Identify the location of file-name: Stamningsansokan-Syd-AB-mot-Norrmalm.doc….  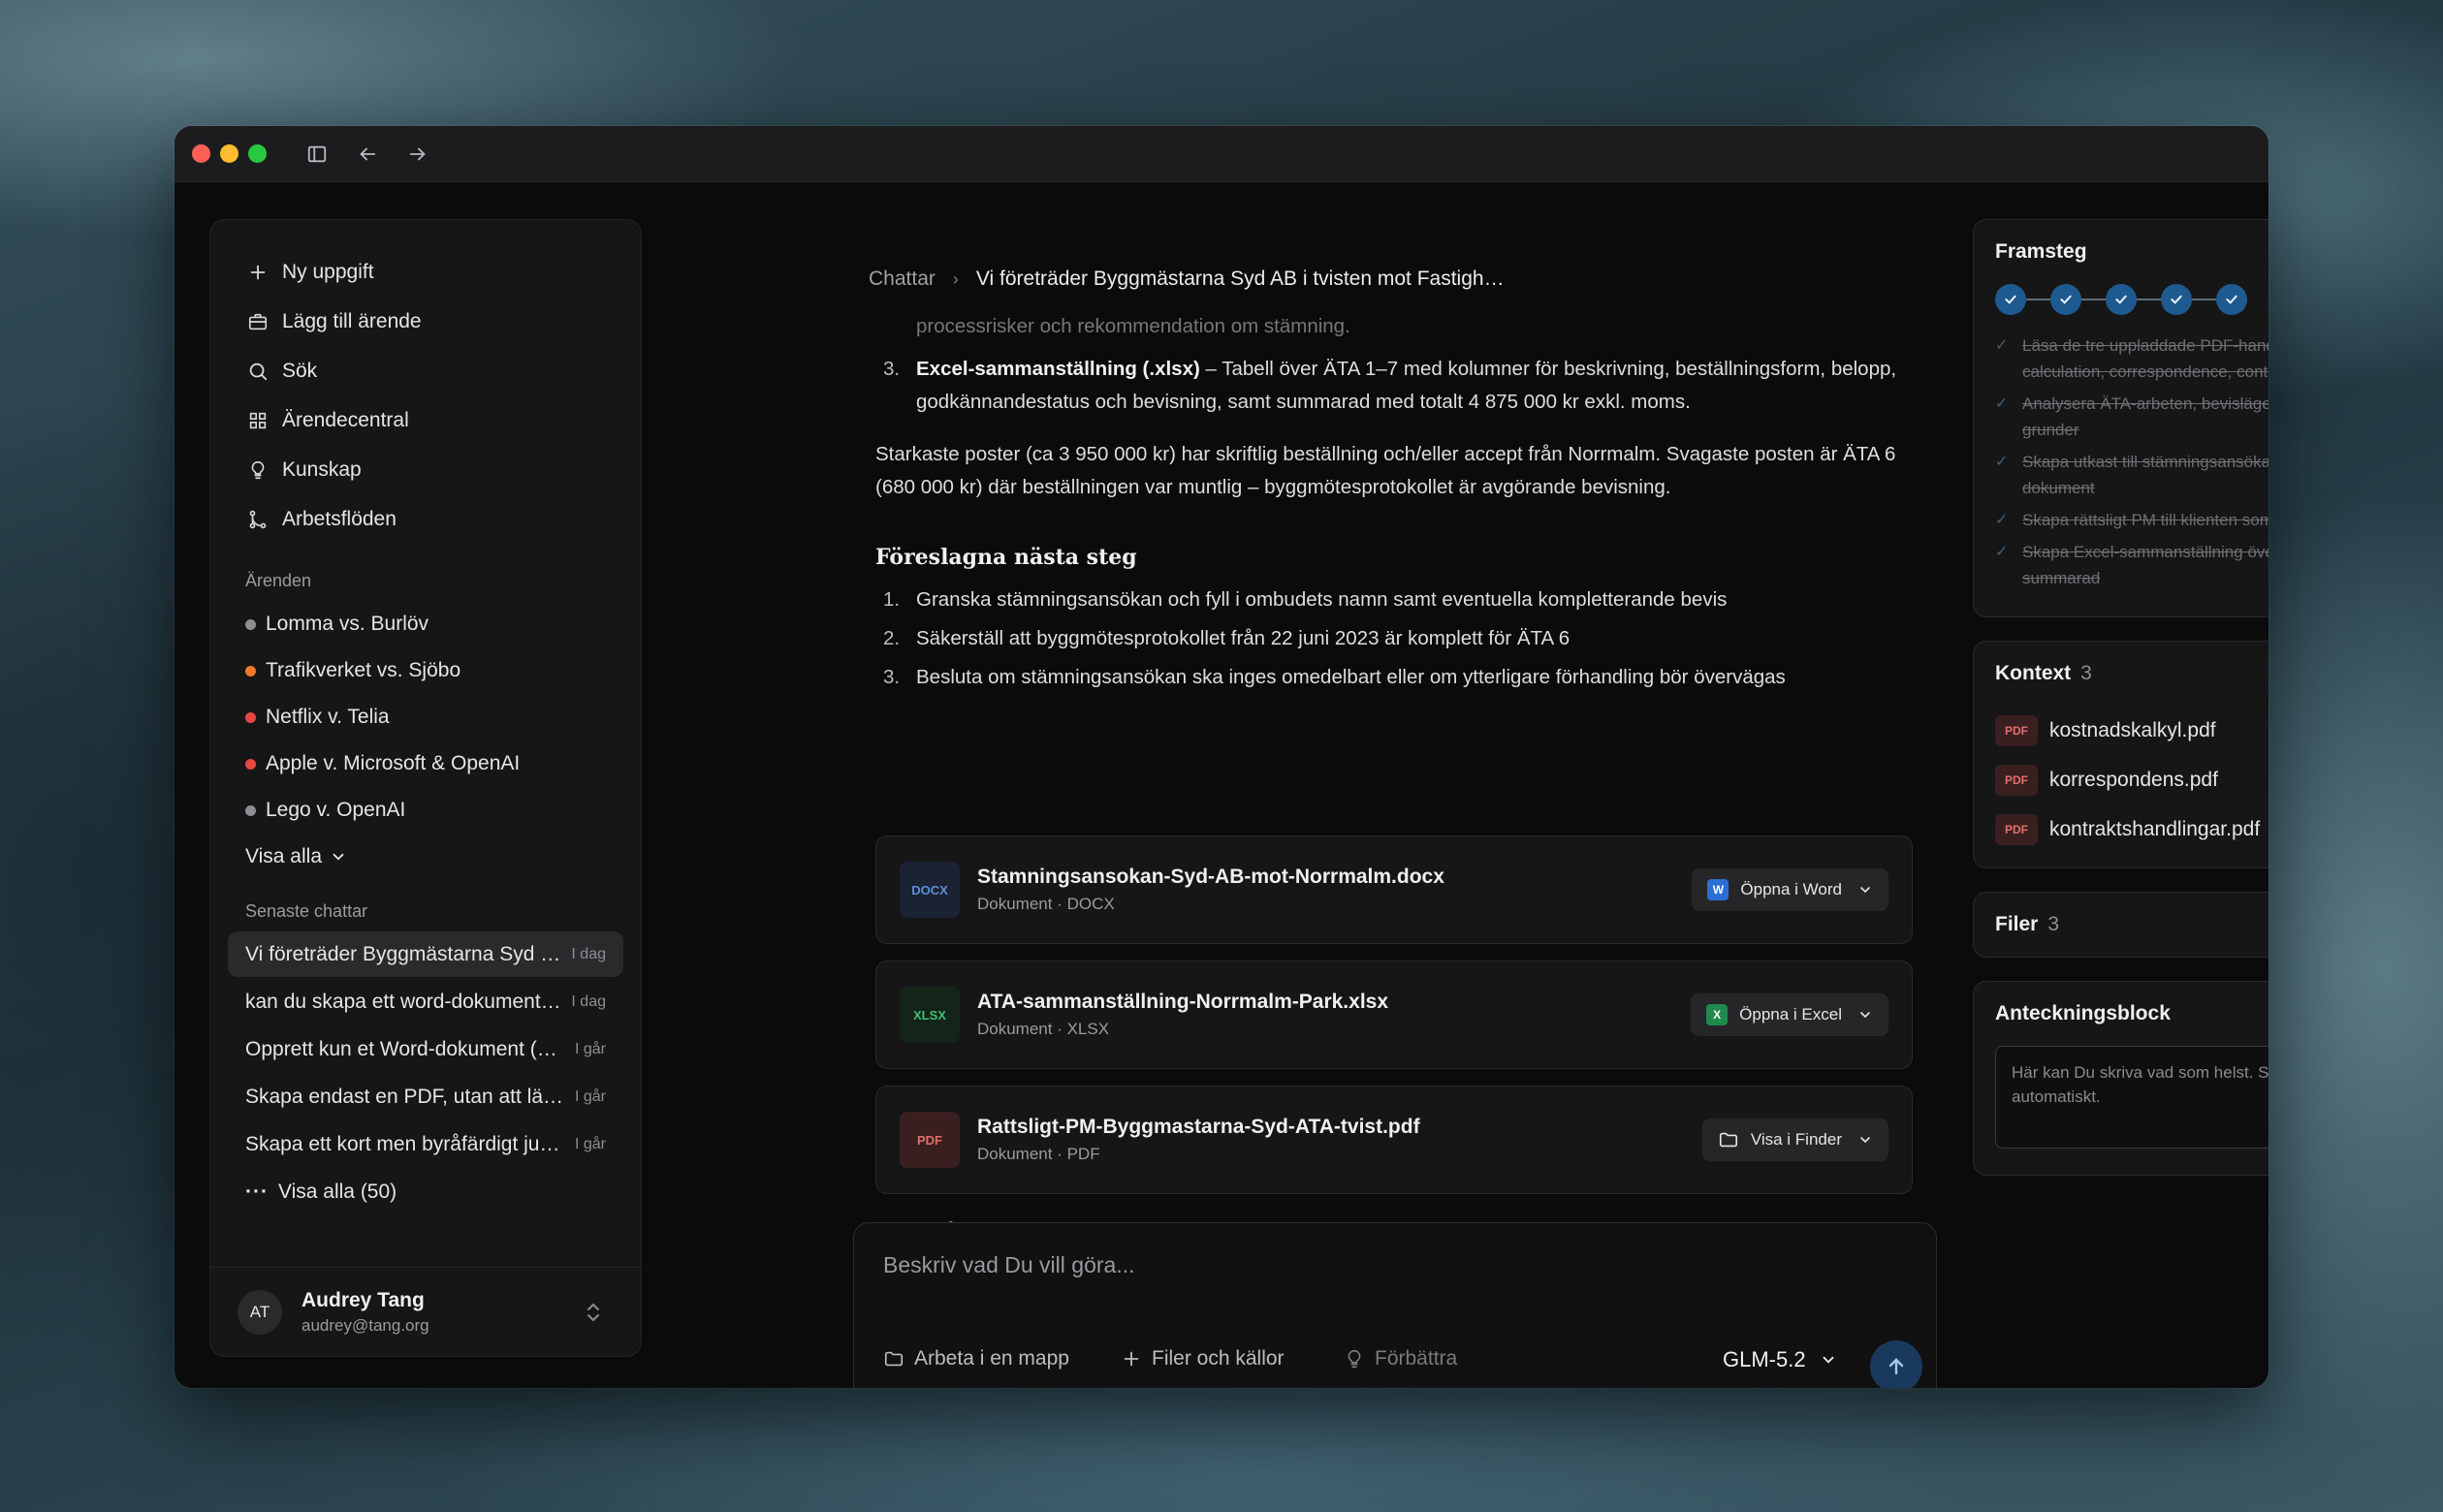
(1210, 877).